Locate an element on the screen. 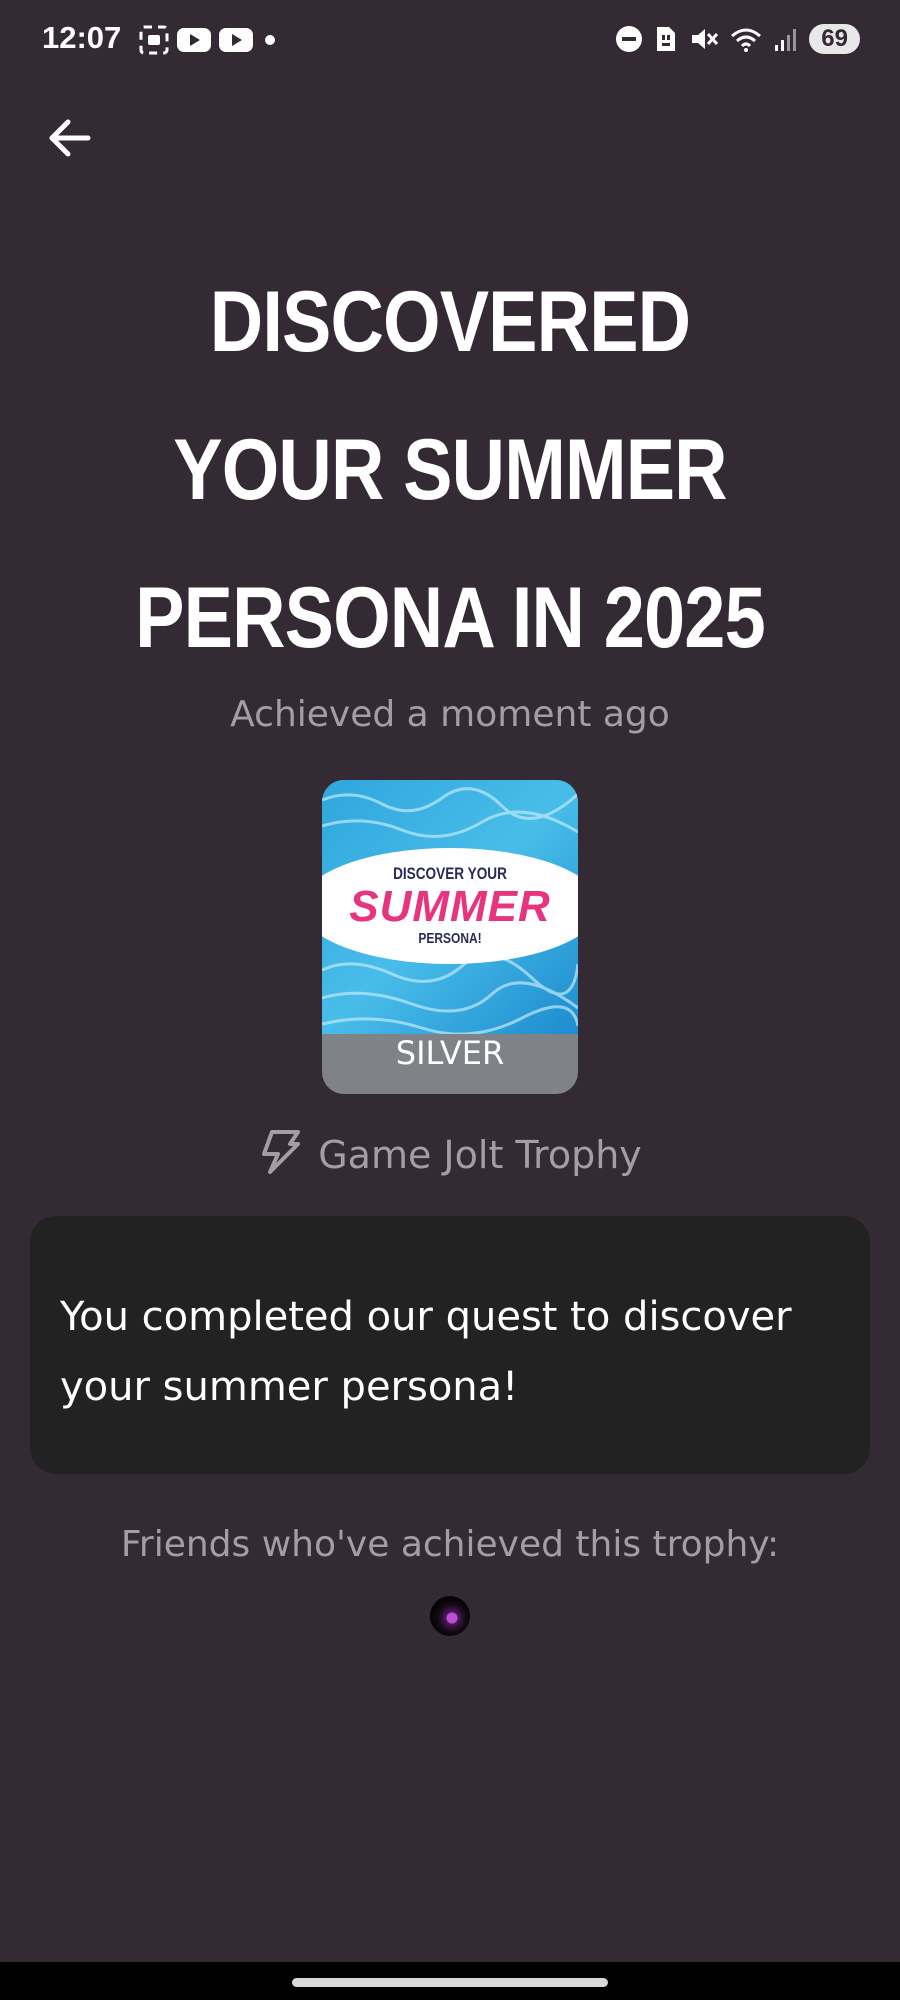 The width and height of the screenshot is (900, 2000). back-arrow-icon is located at coordinates (70, 138).